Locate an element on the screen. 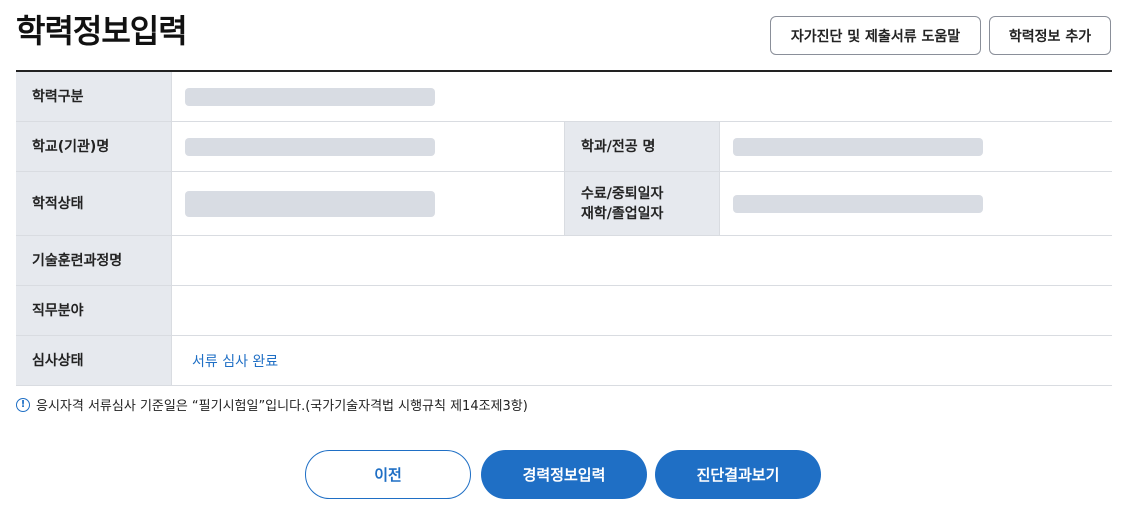 The width and height of the screenshot is (1125, 510). add-education-button: 학력정보 추가 is located at coordinates (1050, 35).